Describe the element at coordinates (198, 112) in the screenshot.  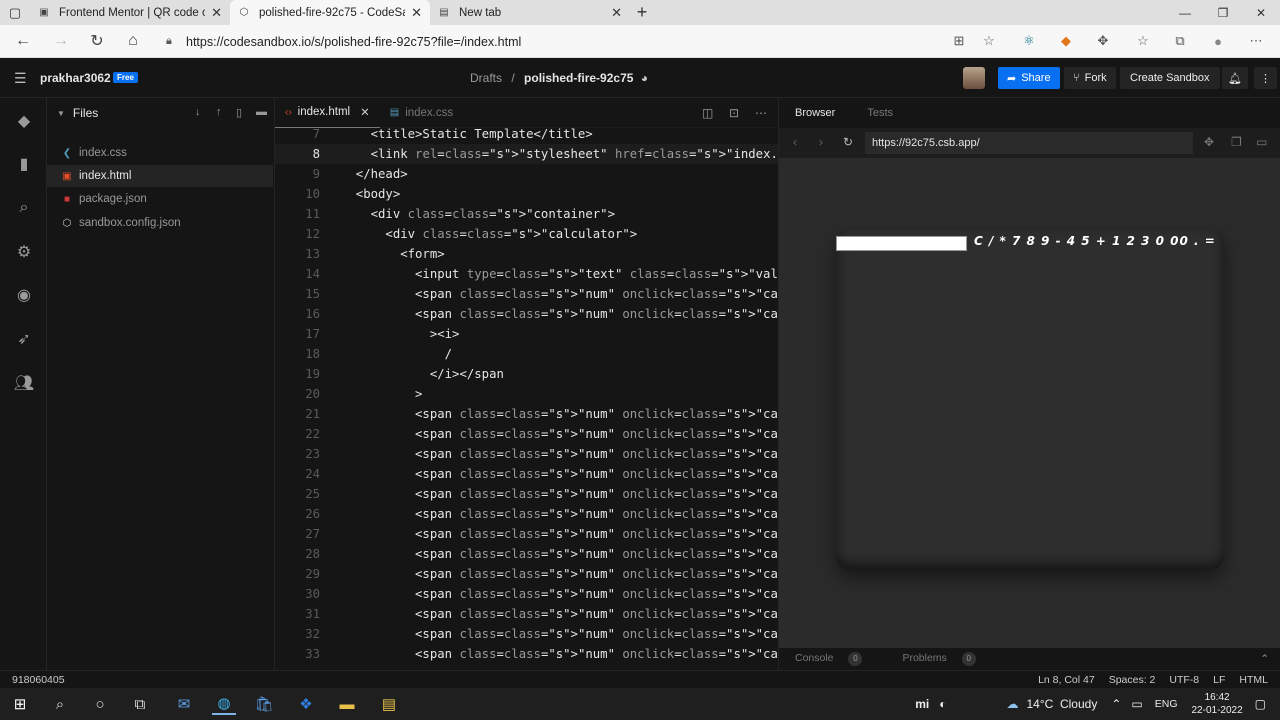
I see `download-icon: ↓` at that location.